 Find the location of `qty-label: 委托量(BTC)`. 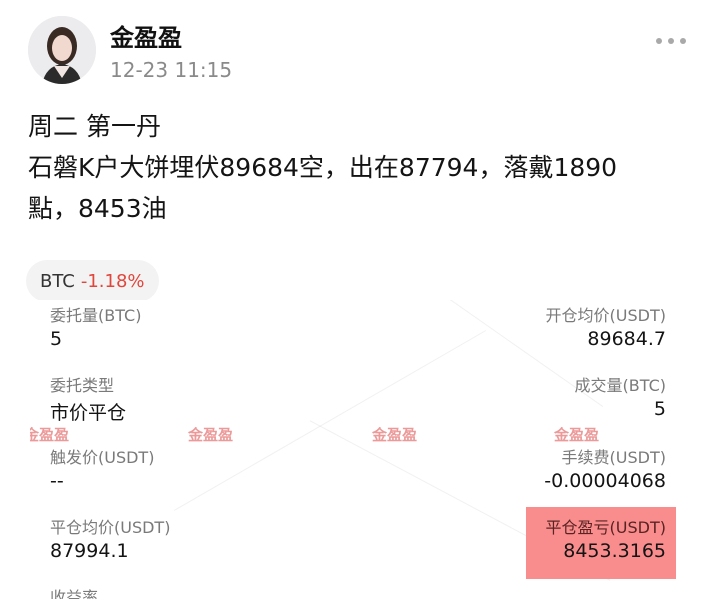

qty-label: 委托量(BTC) is located at coordinates (96, 315).